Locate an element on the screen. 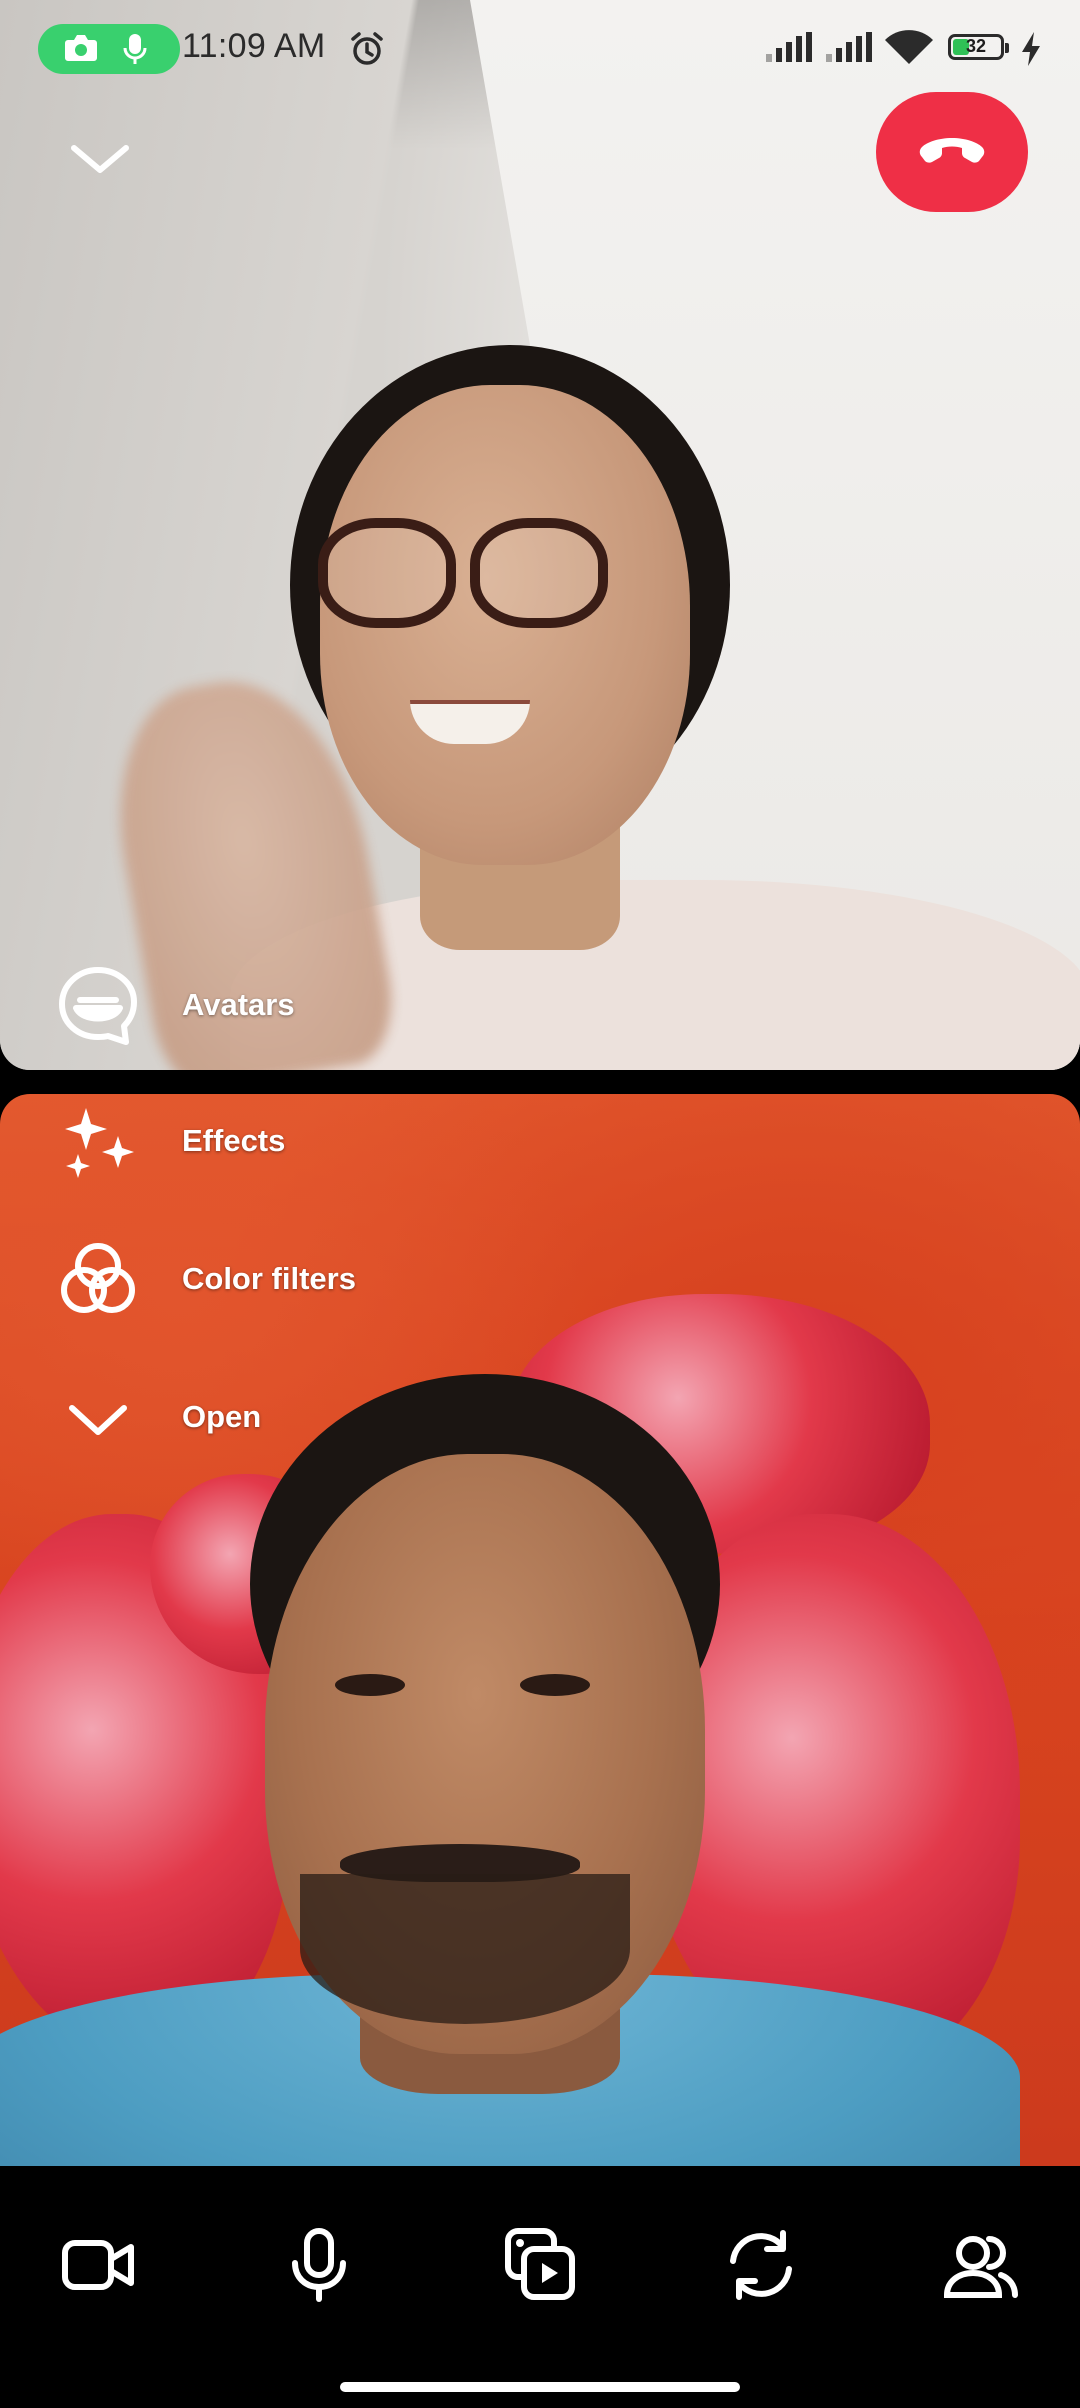 This screenshot has height=2408, width=1080. flip-camera-icon is located at coordinates (761, 2265).